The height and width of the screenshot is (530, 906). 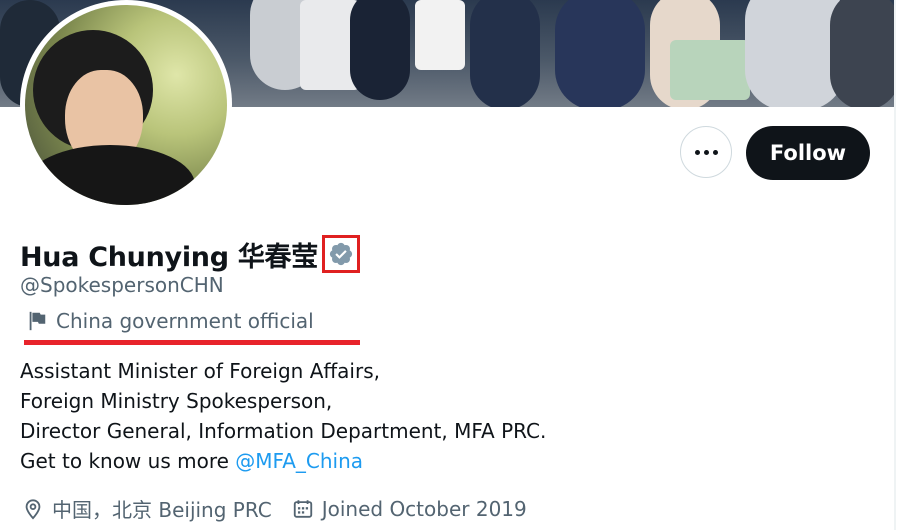 I want to click on follow-button: Follow, so click(x=808, y=153).